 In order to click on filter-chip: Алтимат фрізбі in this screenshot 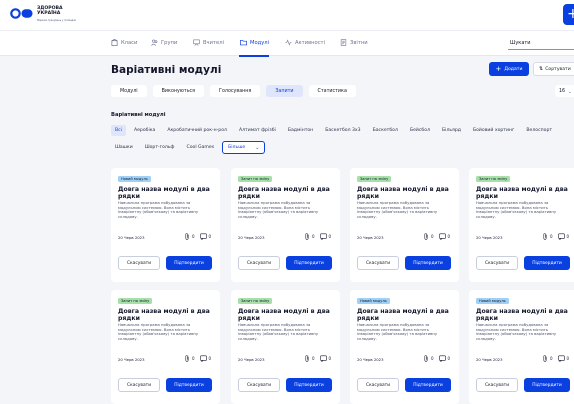, I will do `click(257, 130)`.